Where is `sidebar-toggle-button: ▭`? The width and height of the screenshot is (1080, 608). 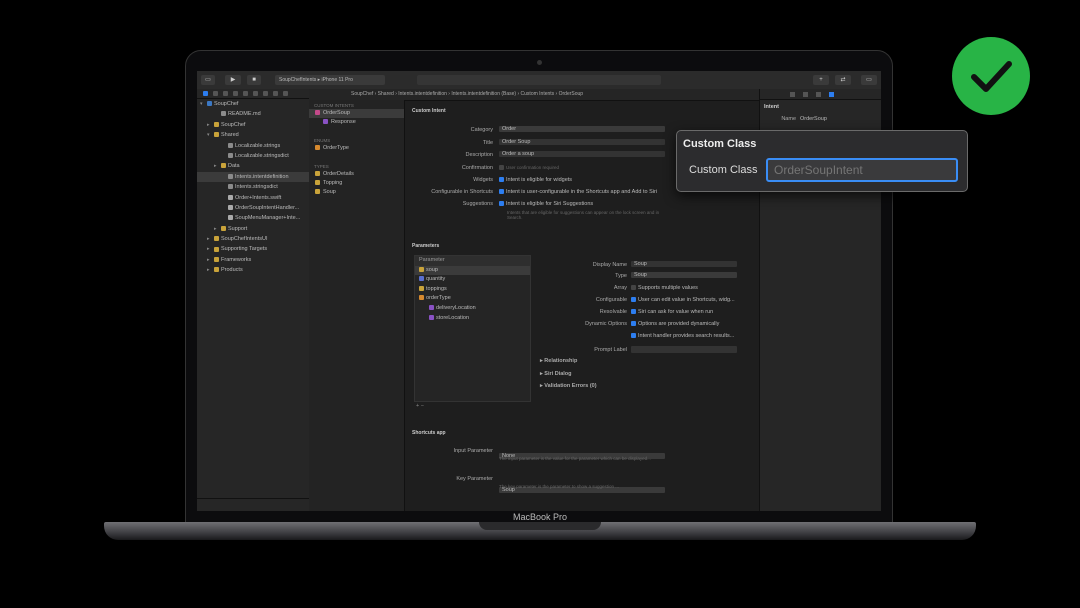 sidebar-toggle-button: ▭ is located at coordinates (208, 80).